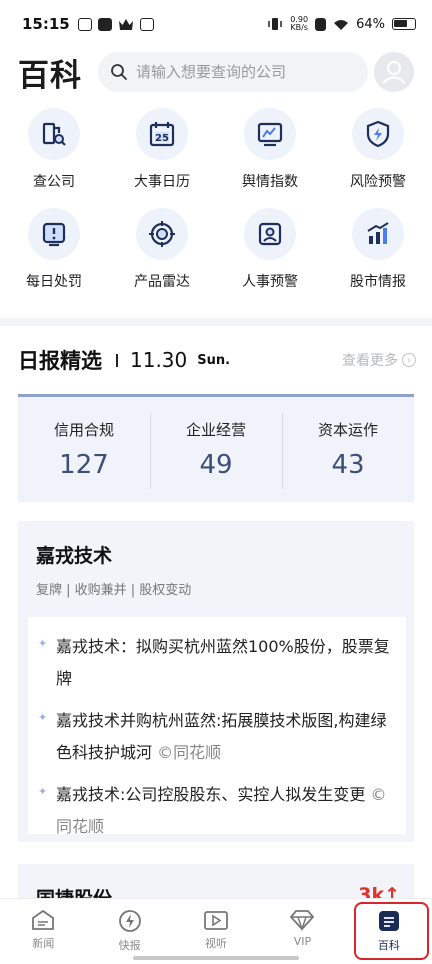 Image resolution: width=432 pixels, height=964 pixels. Describe the element at coordinates (162, 182) in the screenshot. I see `feature-label: 大事日历` at that location.